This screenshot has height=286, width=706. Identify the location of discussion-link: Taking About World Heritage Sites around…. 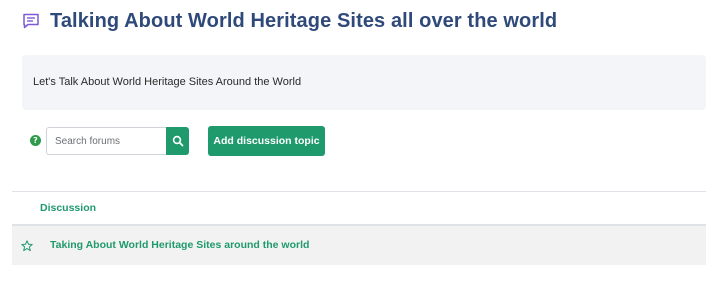
(179, 245).